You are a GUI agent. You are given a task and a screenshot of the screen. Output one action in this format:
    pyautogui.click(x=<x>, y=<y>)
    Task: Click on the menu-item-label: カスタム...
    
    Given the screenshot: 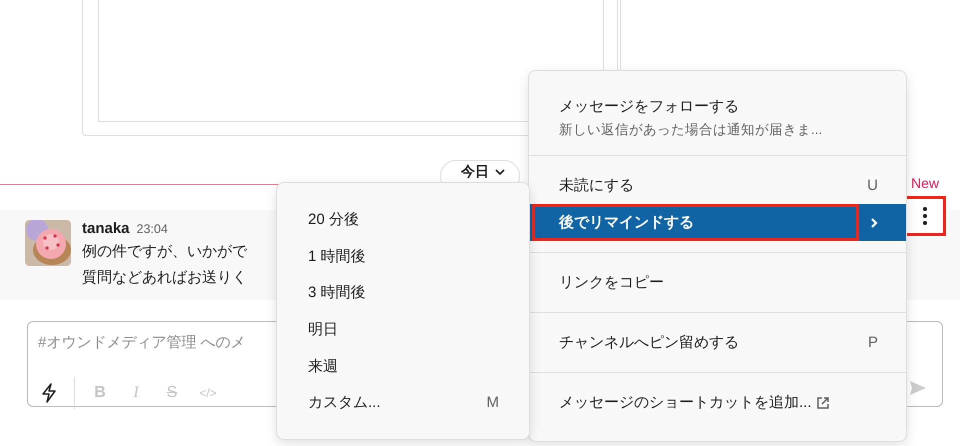 What is the action you would take?
    pyautogui.click(x=344, y=402)
    